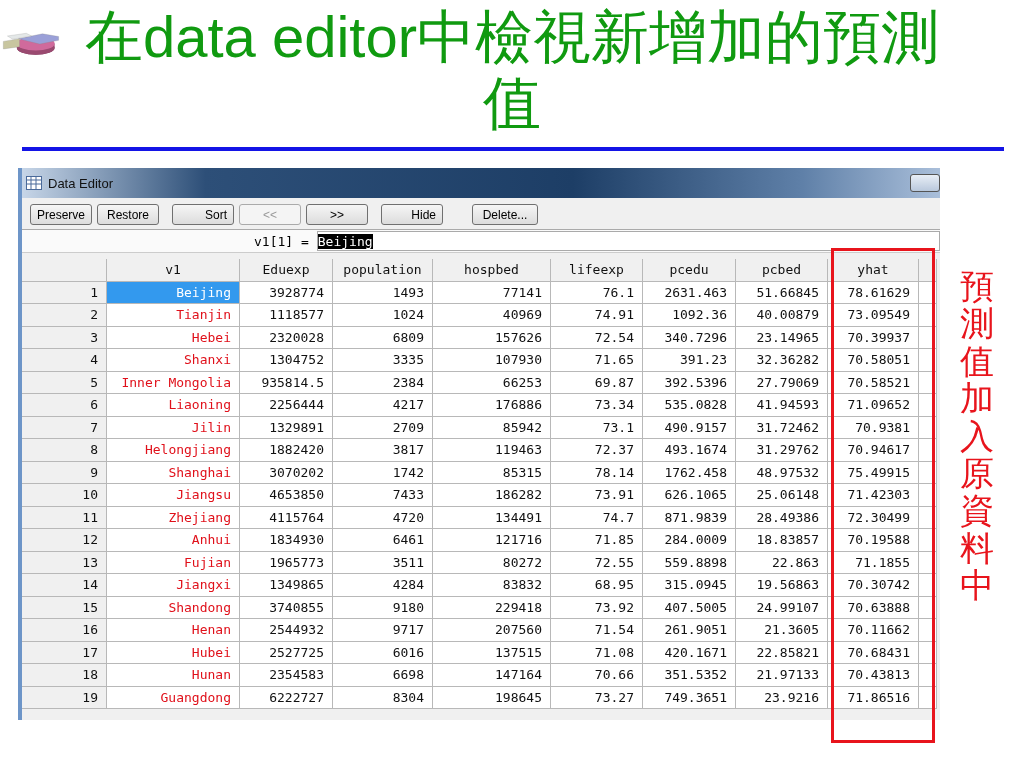 This screenshot has width=1024, height=768. What do you see at coordinates (597, 562) in the screenshot?
I see `table-cell: 72.55` at bounding box center [597, 562].